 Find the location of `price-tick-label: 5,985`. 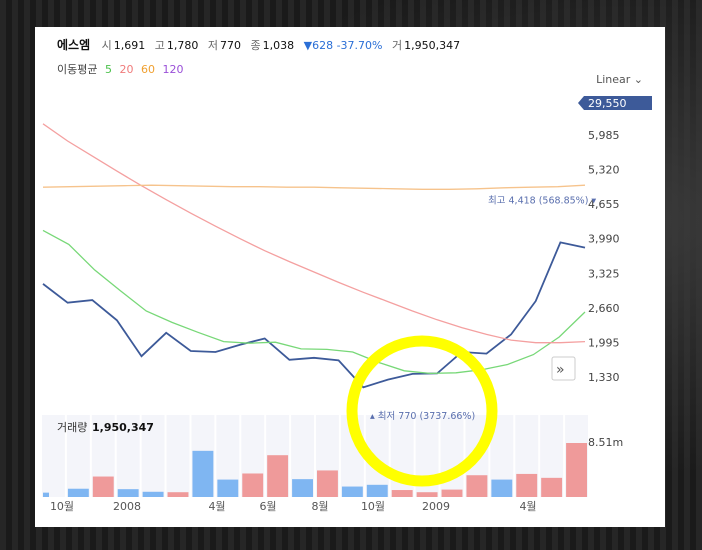

price-tick-label: 5,985 is located at coordinates (604, 135).